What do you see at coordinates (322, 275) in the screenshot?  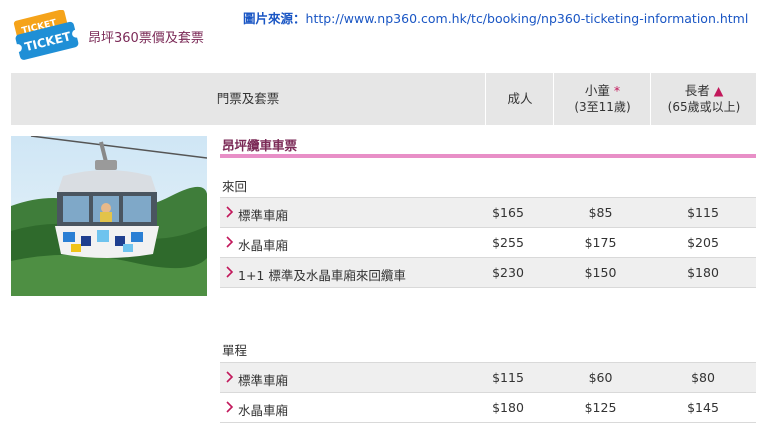 I see `ticket-name: 1+1 標準及水晶車廂來回纜車` at bounding box center [322, 275].